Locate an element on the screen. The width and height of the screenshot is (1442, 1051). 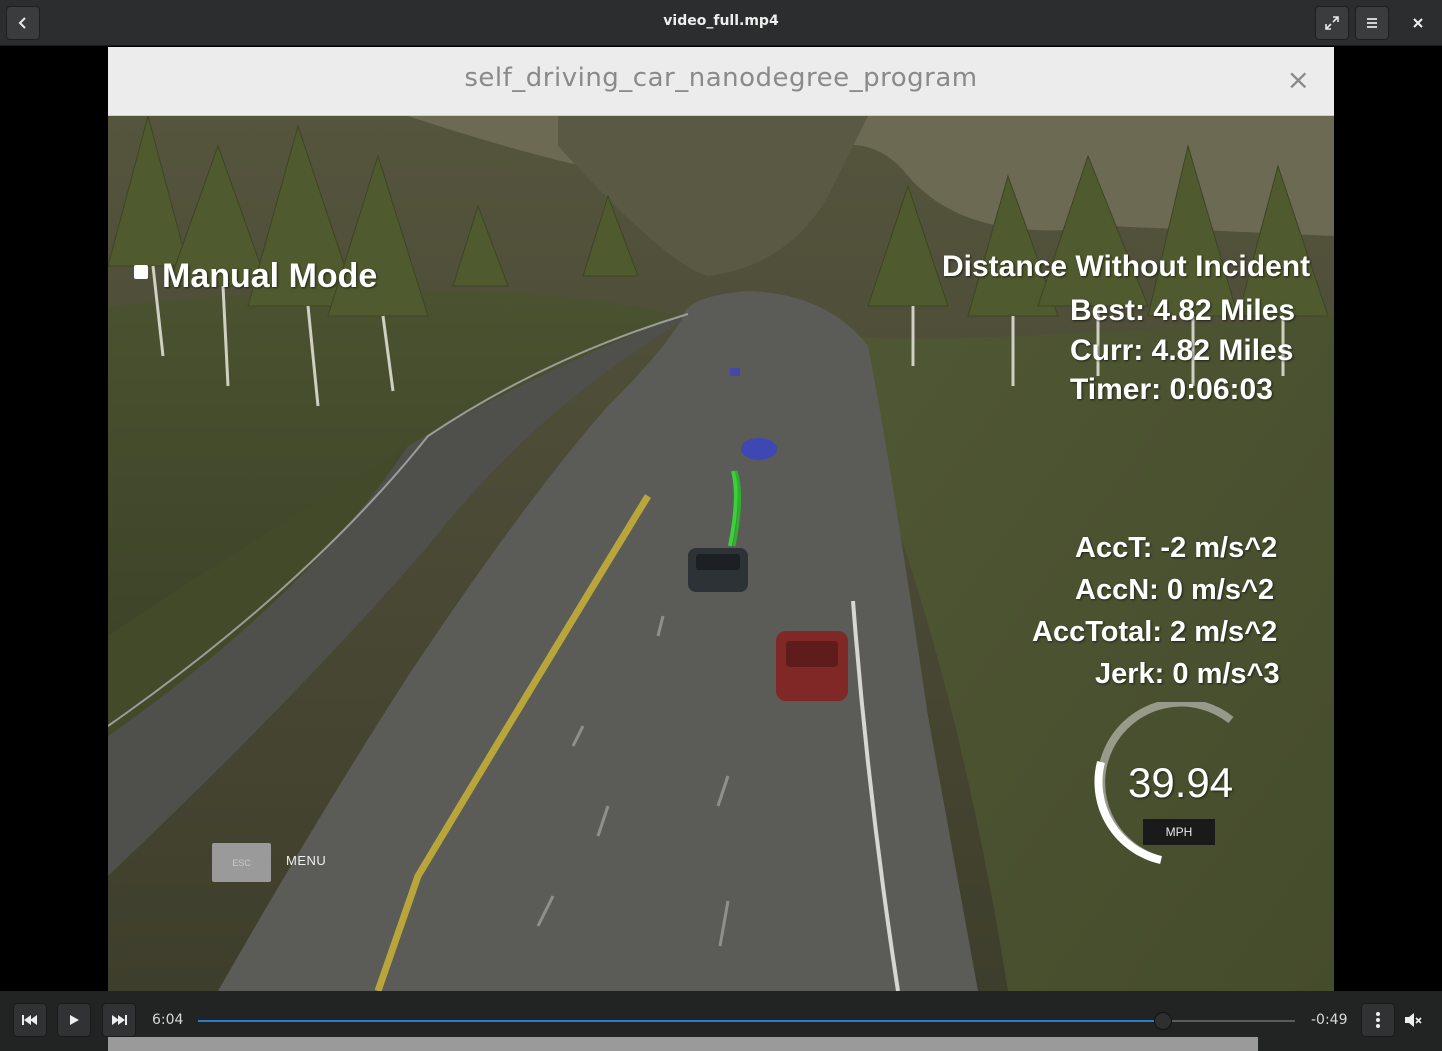
skip-forward-icon is located at coordinates (119, 1020).